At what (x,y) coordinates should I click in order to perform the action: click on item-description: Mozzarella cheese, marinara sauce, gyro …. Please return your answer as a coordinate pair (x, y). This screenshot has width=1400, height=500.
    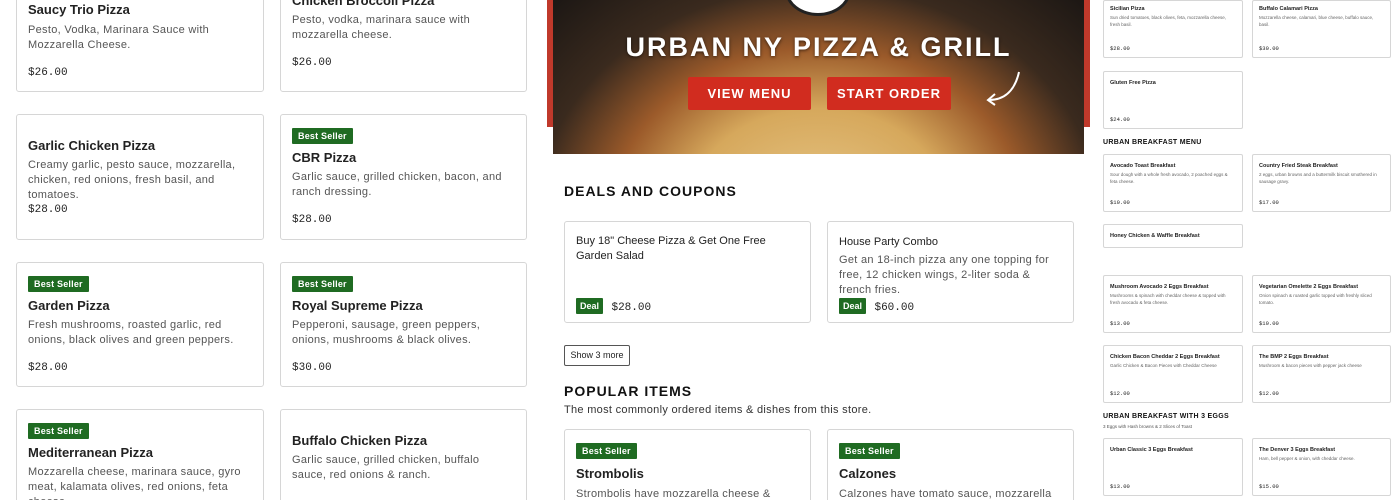
    Looking at the image, I should click on (134, 483).